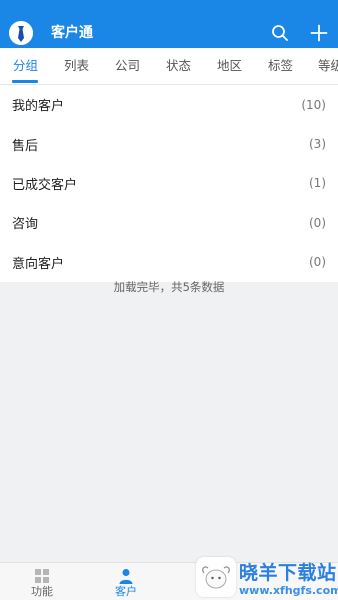  I want to click on app-header: 客户通, so click(169, 24).